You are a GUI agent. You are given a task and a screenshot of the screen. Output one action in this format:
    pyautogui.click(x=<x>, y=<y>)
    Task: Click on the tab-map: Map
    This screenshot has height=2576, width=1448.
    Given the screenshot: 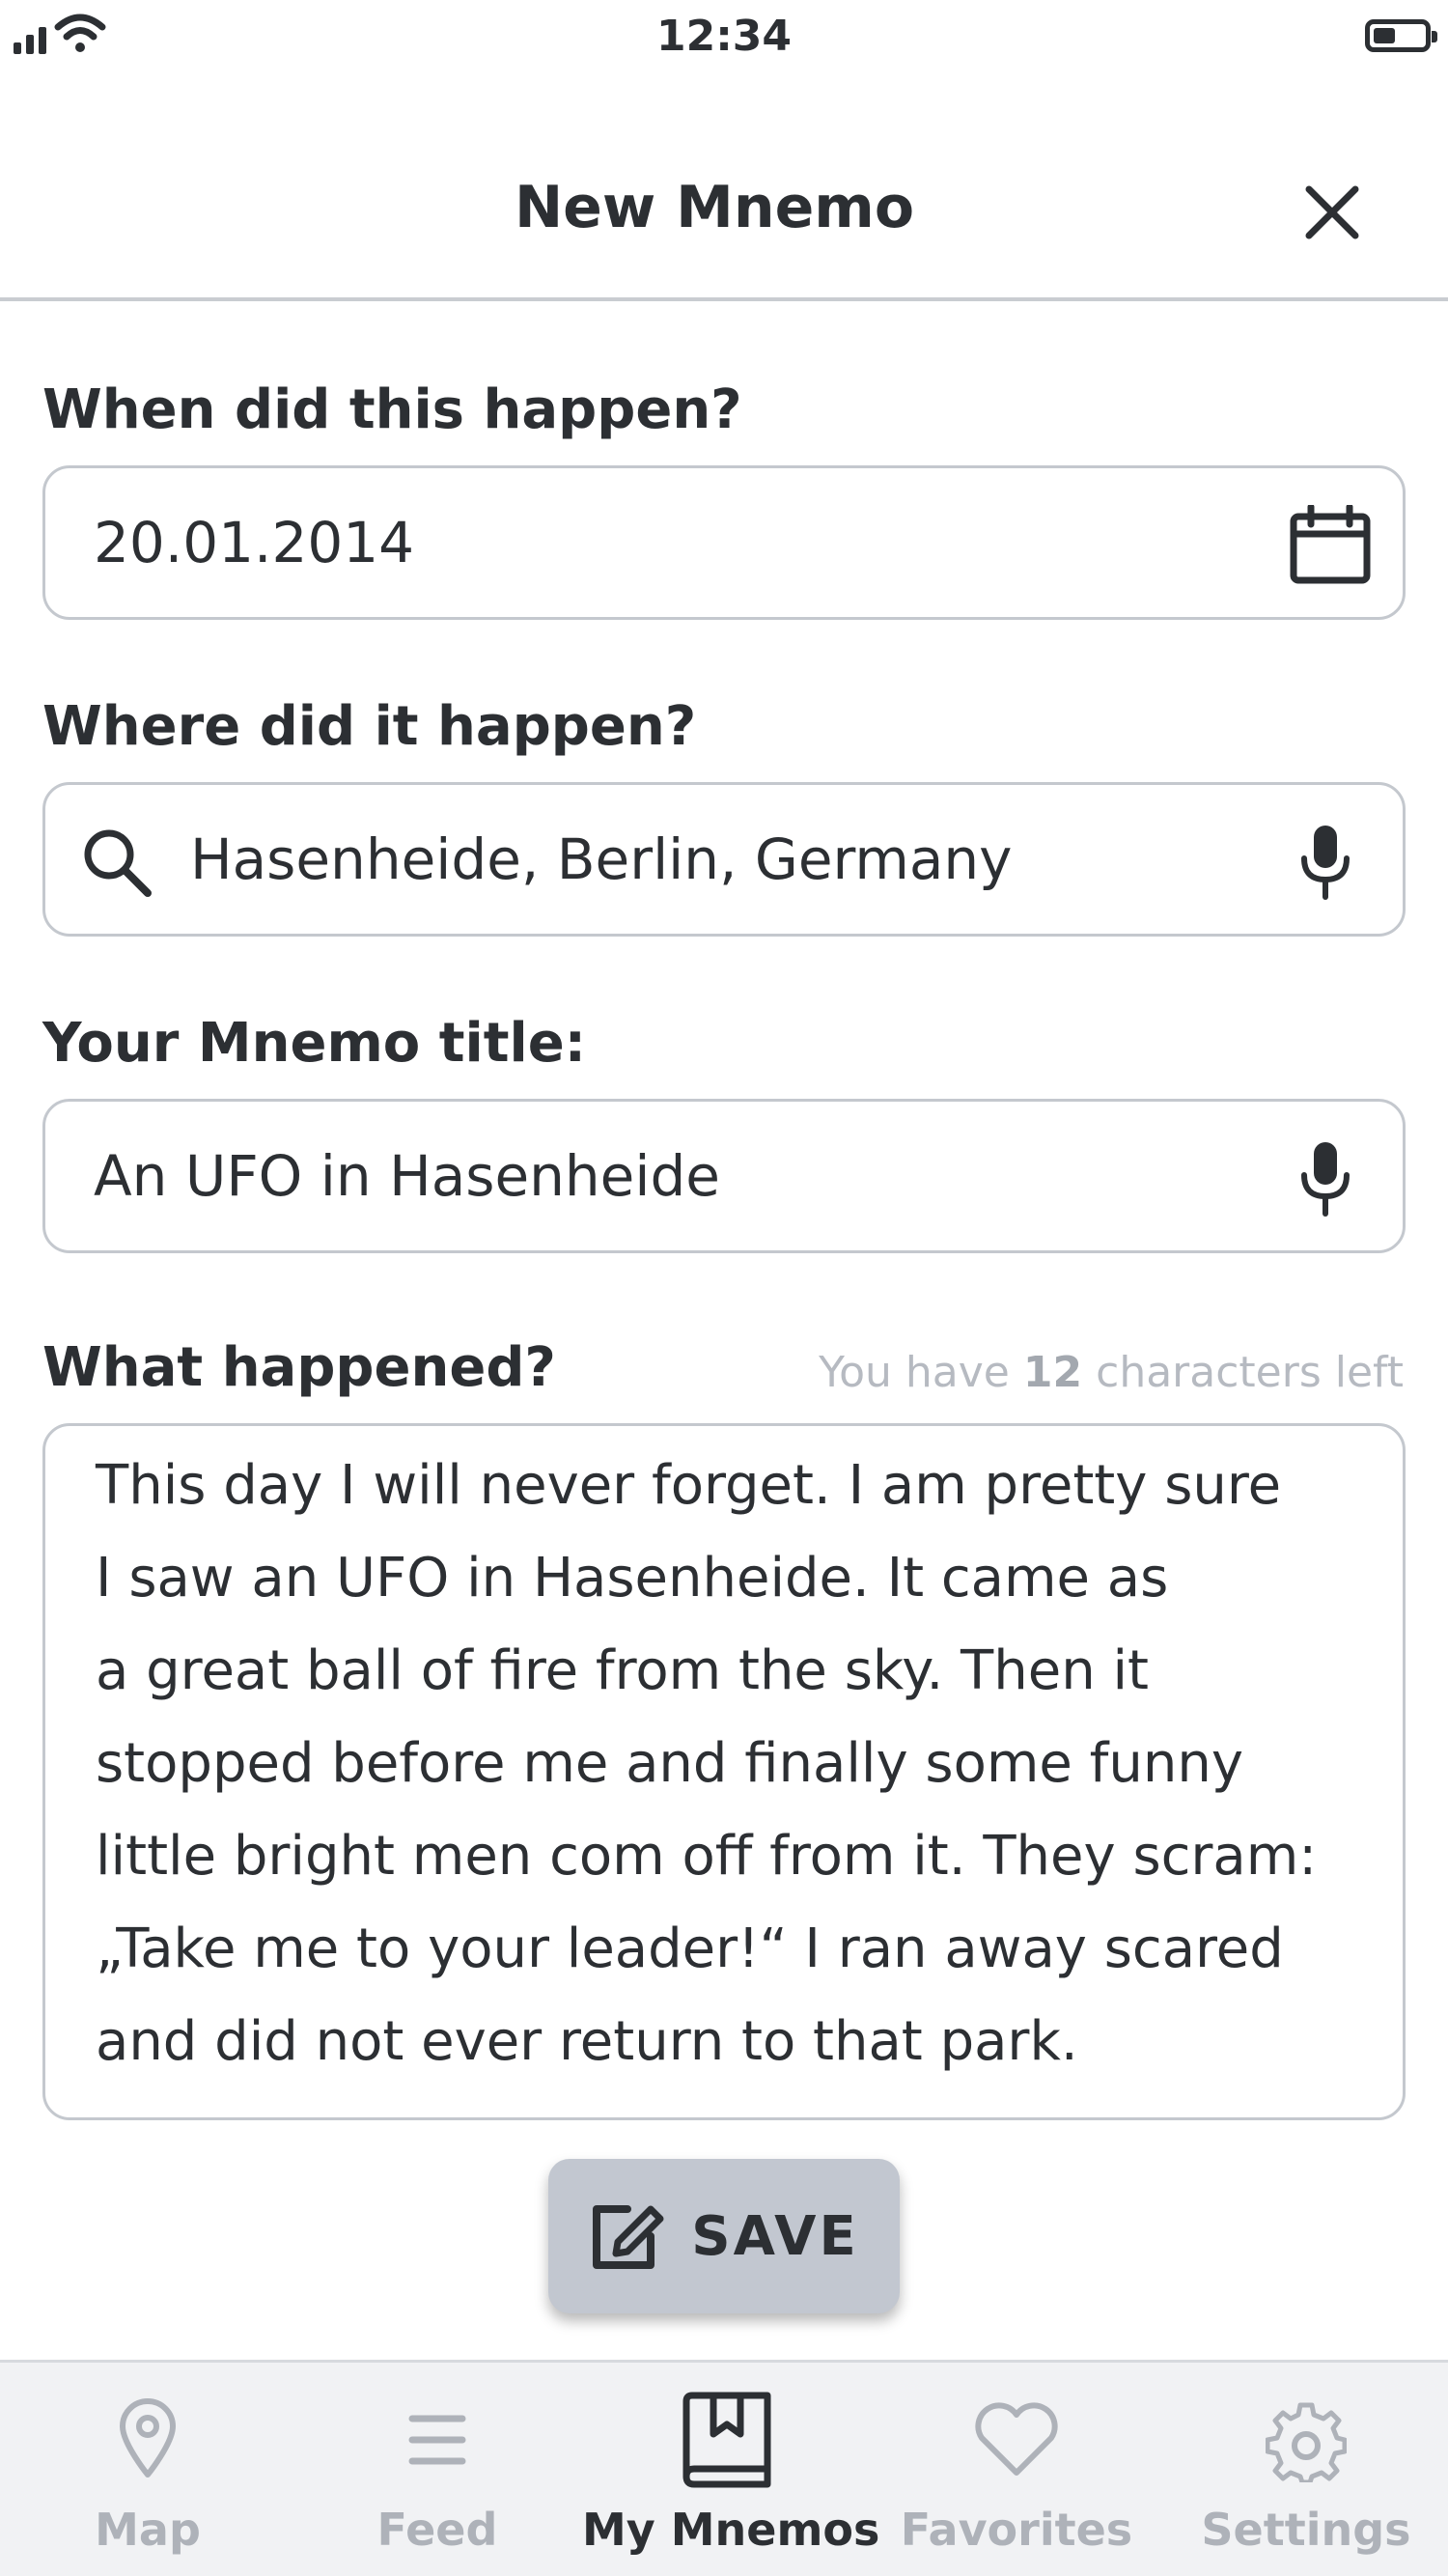 What is the action you would take?
    pyautogui.click(x=148, y=2470)
    